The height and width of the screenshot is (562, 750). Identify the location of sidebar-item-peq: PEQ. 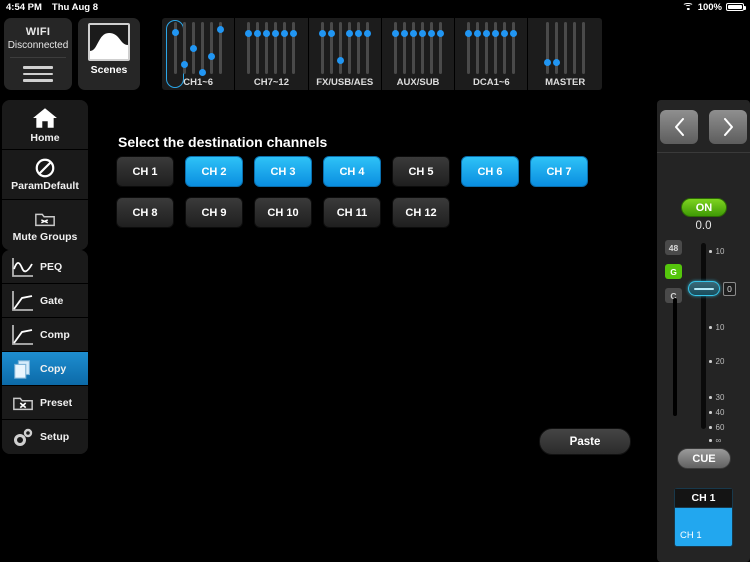
(45, 267).